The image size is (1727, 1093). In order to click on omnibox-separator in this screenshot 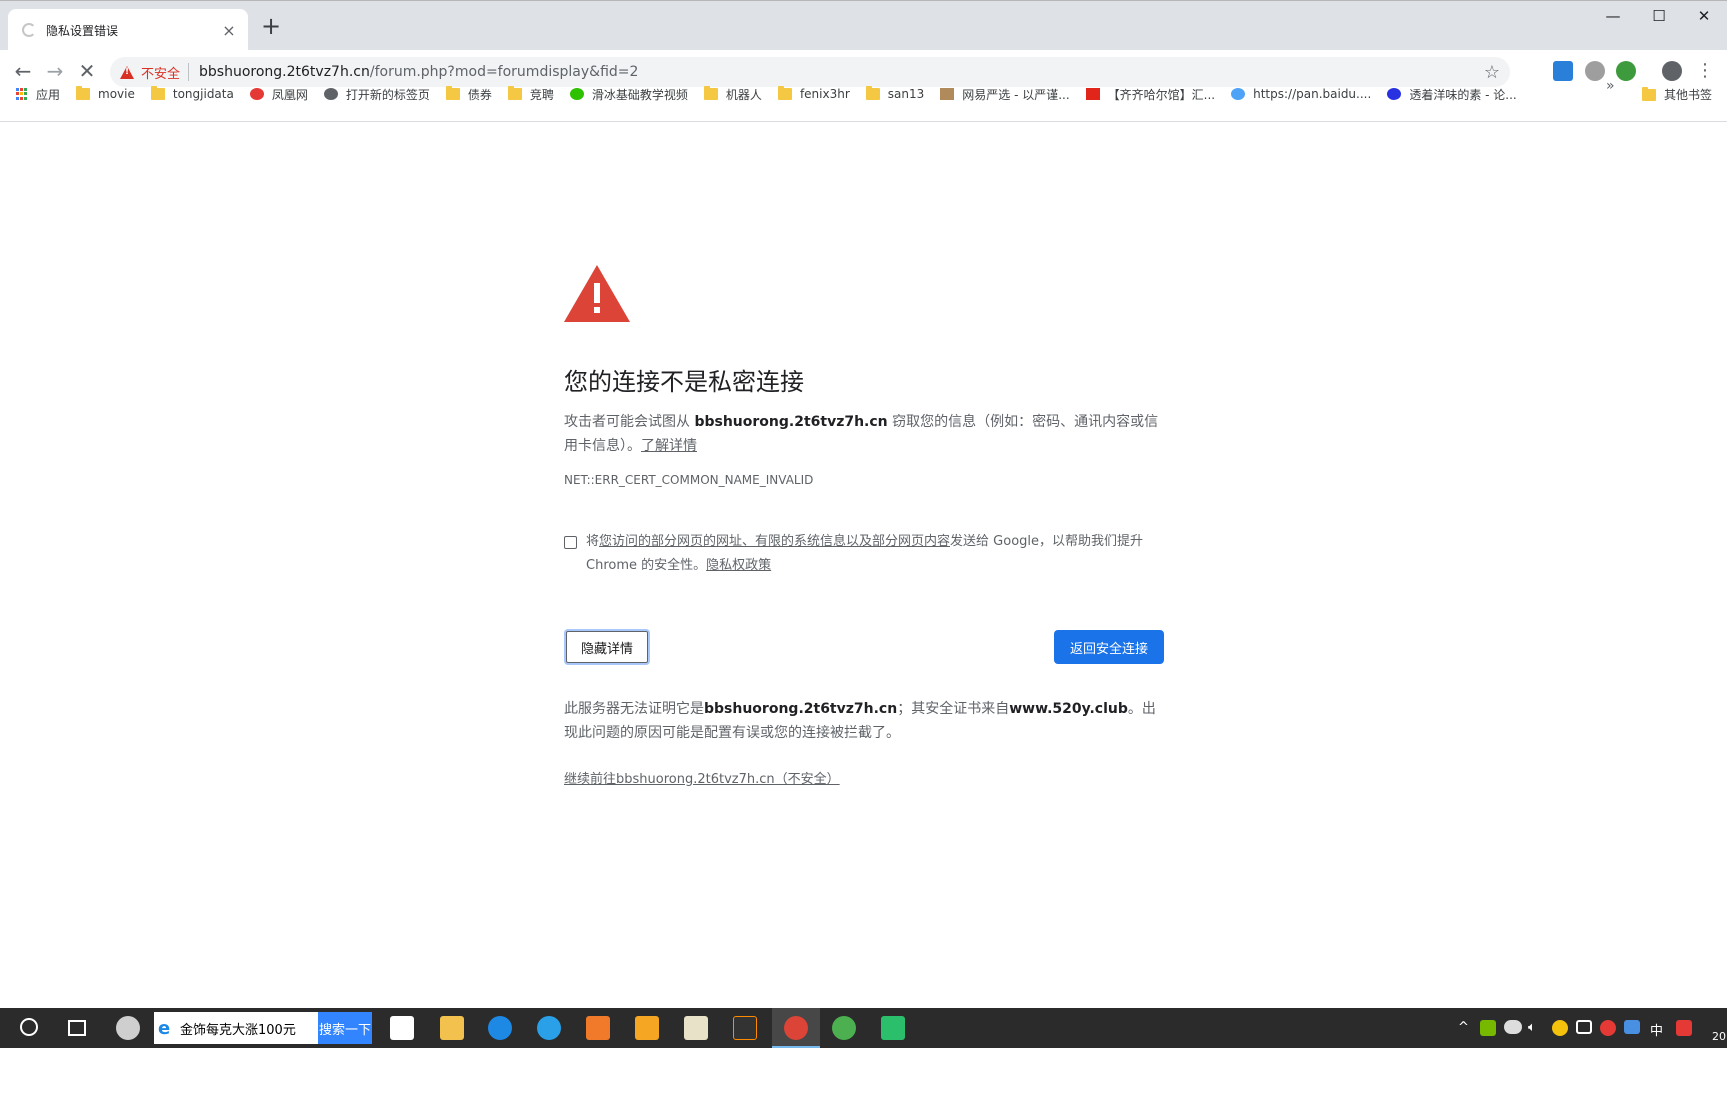, I will do `click(189, 72)`.